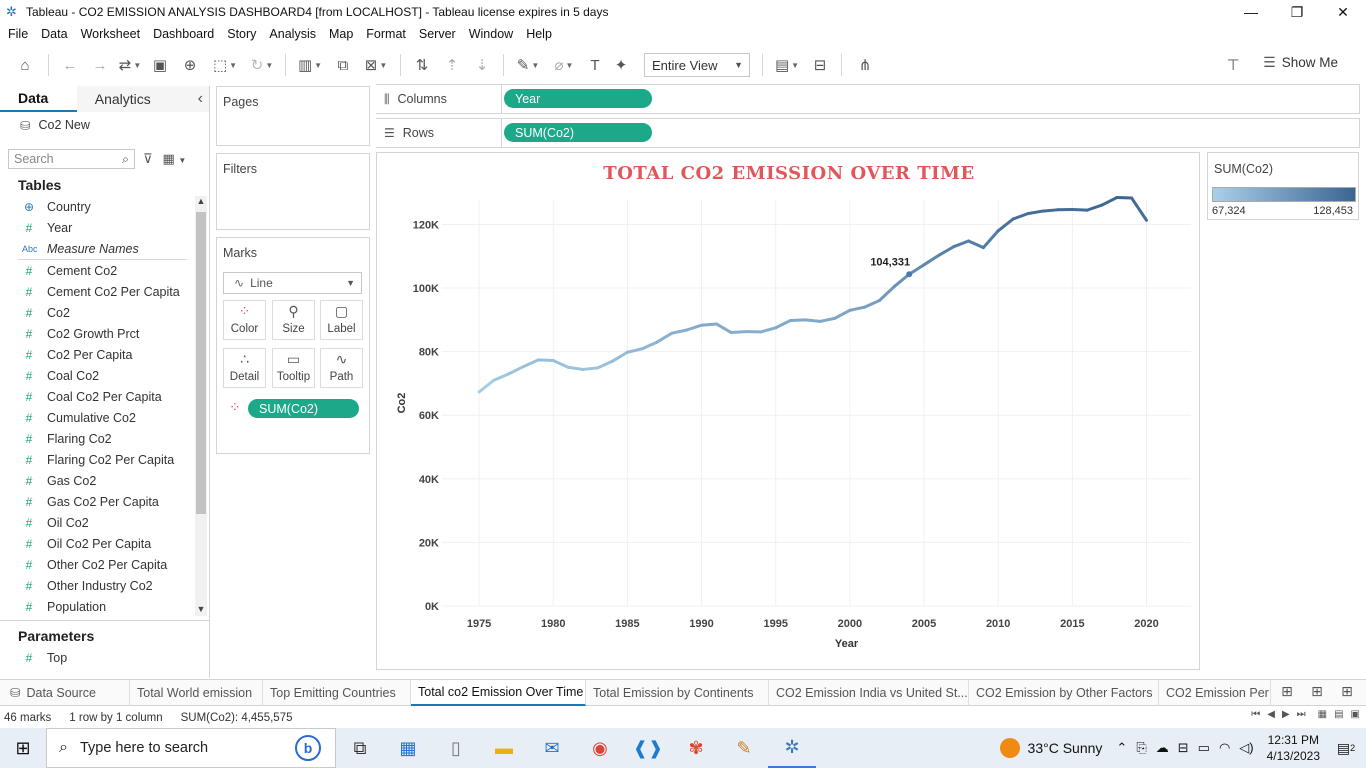  I want to click on columns-pill-year: Year, so click(578, 98).